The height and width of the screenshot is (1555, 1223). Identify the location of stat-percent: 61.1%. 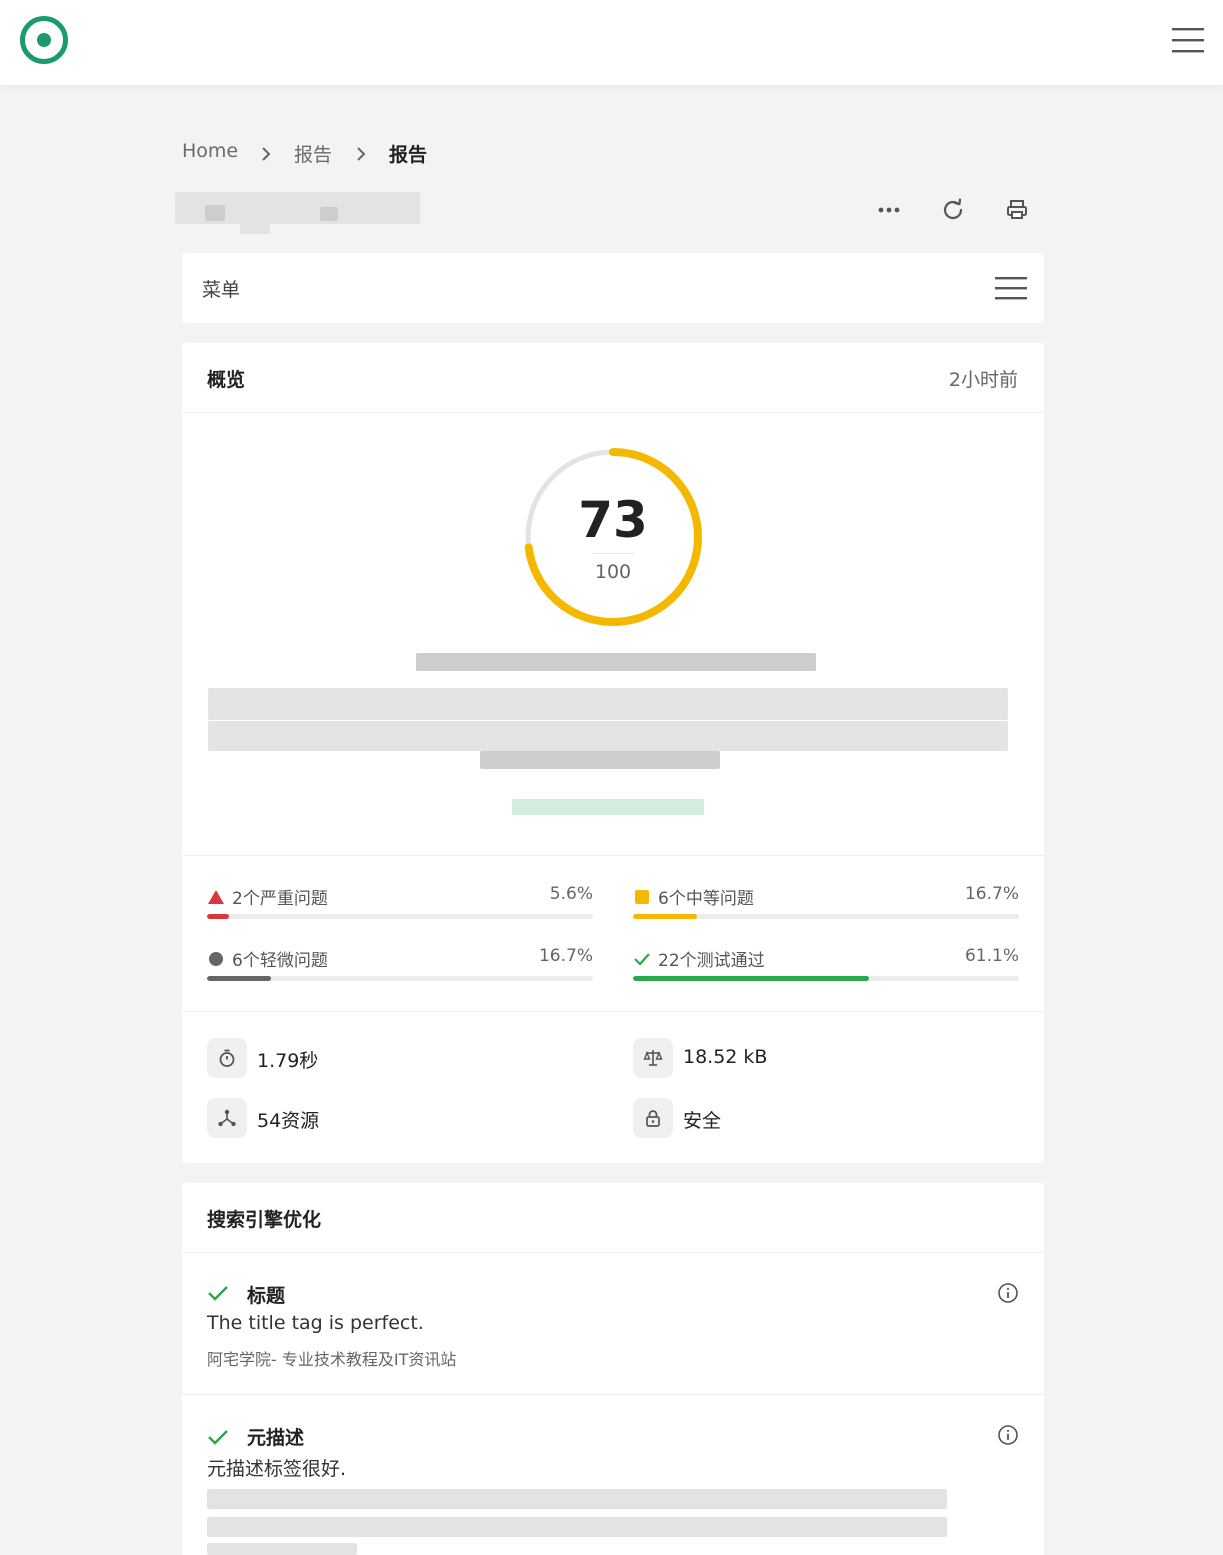
(991, 956).